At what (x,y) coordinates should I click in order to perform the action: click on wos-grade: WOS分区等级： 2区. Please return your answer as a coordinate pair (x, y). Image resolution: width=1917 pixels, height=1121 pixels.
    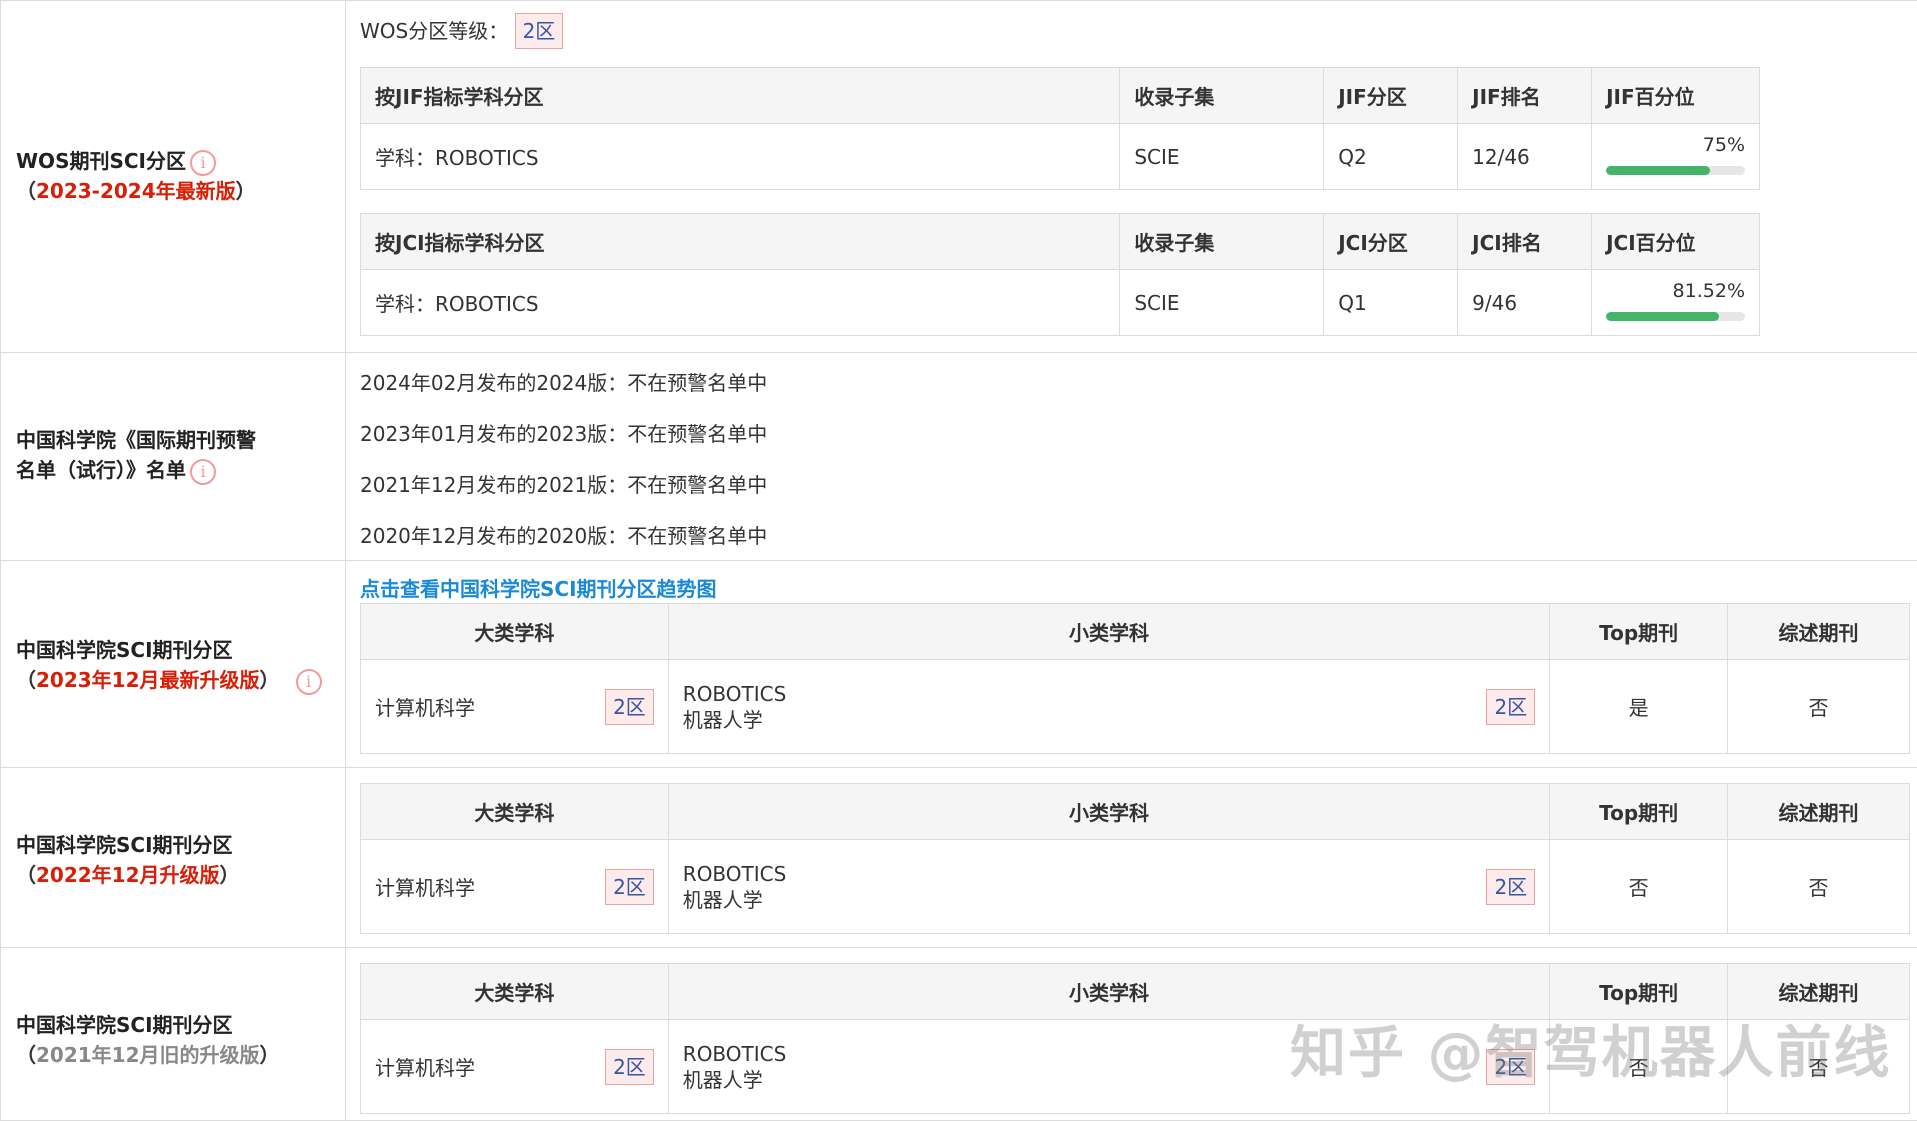
    Looking at the image, I should click on (462, 31).